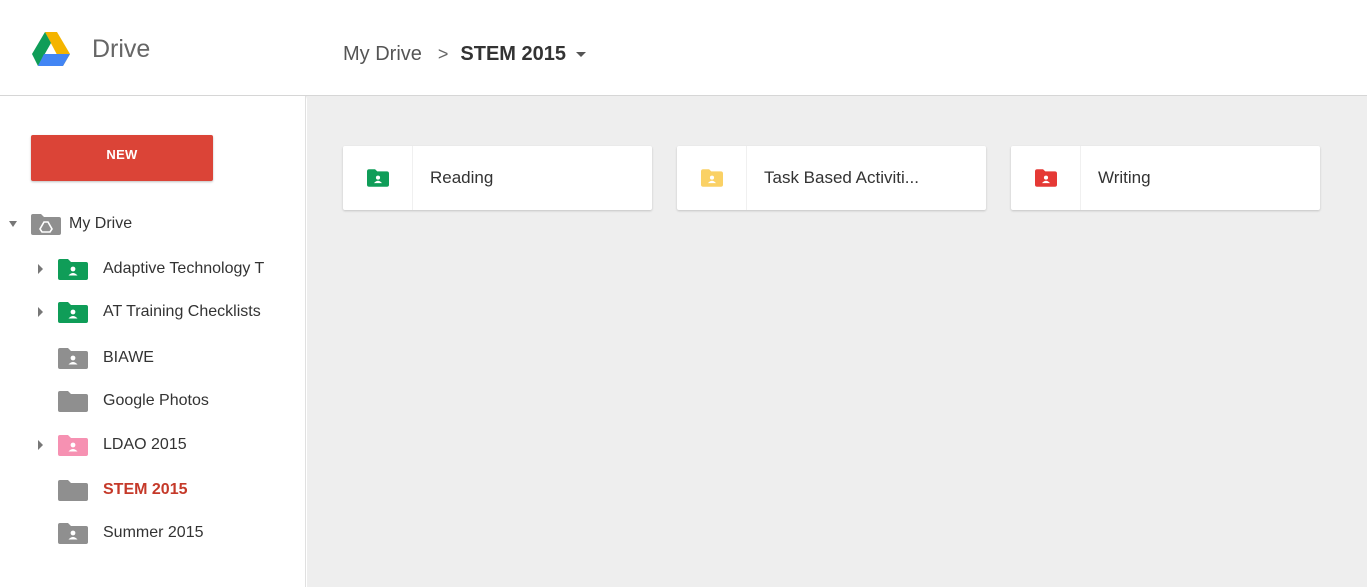  Describe the element at coordinates (145, 444) in the screenshot. I see `sidebar-item-label: LDAO 2015` at that location.